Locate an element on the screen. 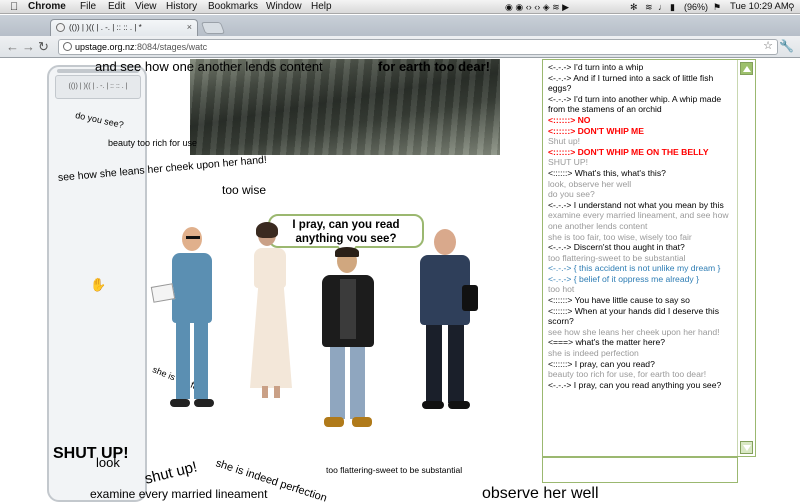 The image size is (800, 502). flag-icon: ⚑ is located at coordinates (717, 7).